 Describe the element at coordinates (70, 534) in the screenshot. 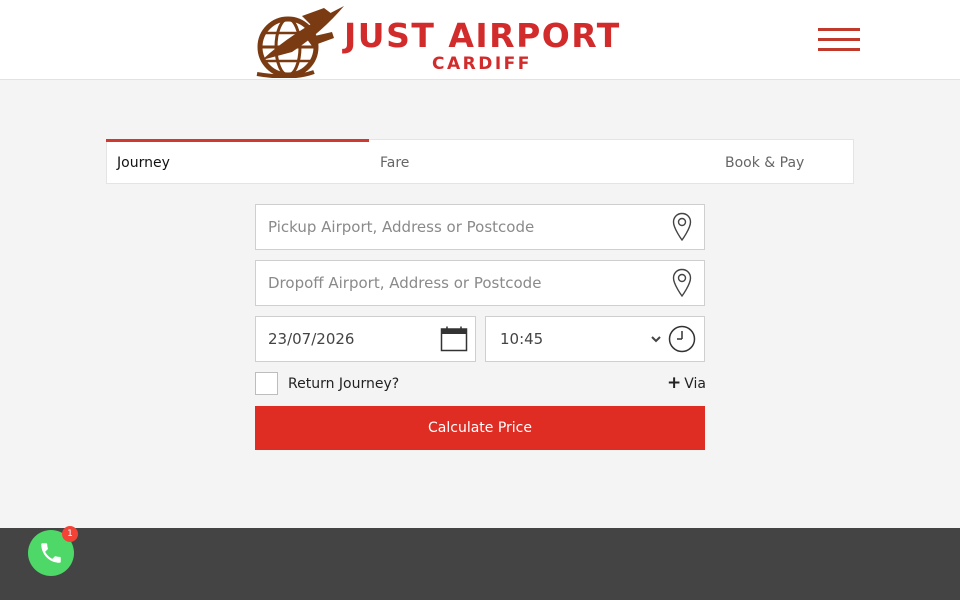

I see `notification-badge: 1` at that location.